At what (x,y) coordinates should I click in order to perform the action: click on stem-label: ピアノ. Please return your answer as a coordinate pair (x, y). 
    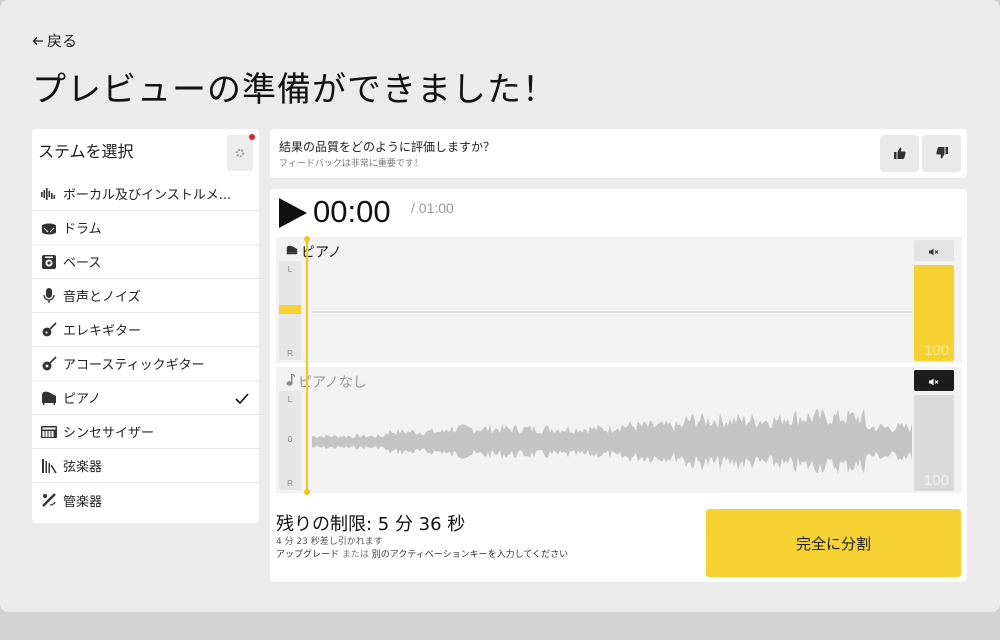
    Looking at the image, I should click on (82, 399).